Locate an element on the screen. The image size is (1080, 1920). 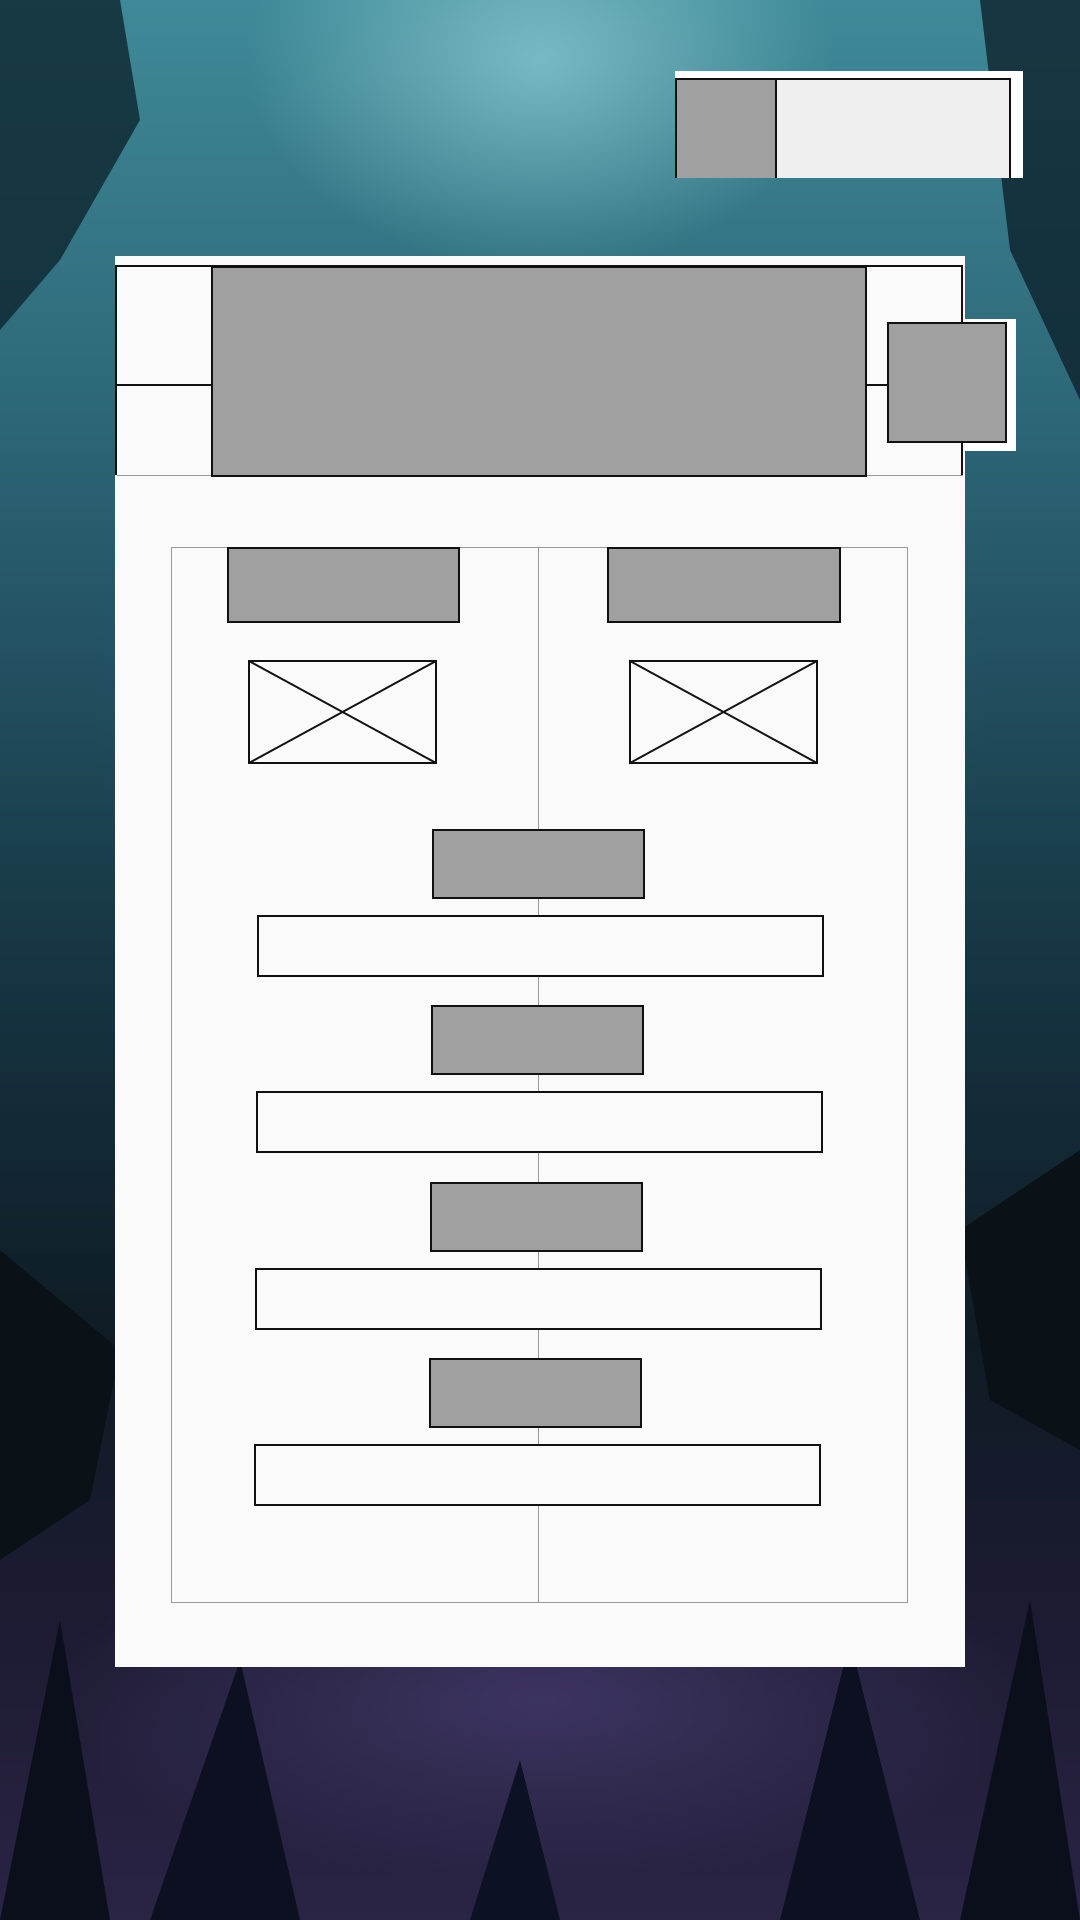
dialog-title-banner is located at coordinates (539, 371).